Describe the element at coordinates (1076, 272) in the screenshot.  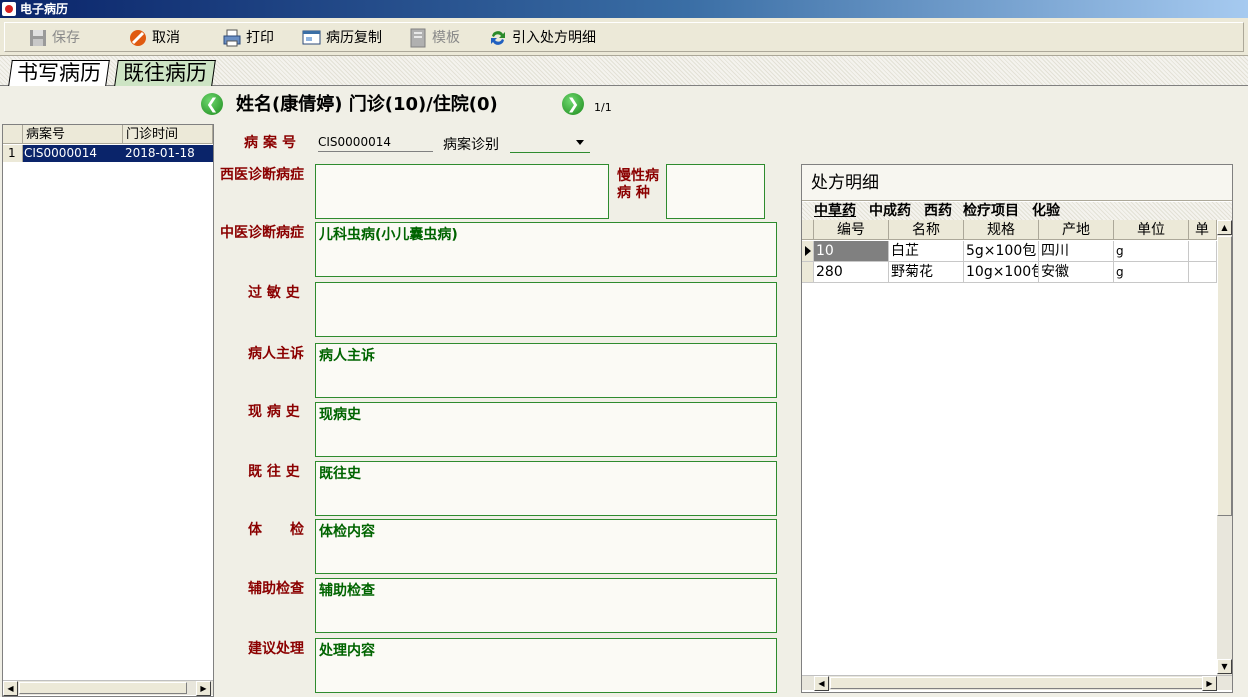
I see `cell-origin: 安徽` at that location.